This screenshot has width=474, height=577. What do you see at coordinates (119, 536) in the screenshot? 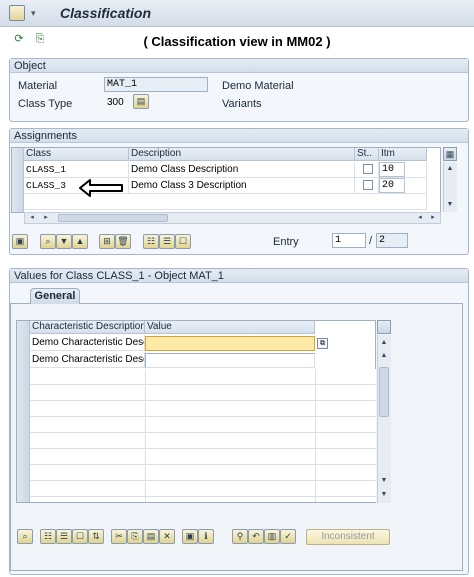
I see `cut-icon: ✂` at bounding box center [119, 536].